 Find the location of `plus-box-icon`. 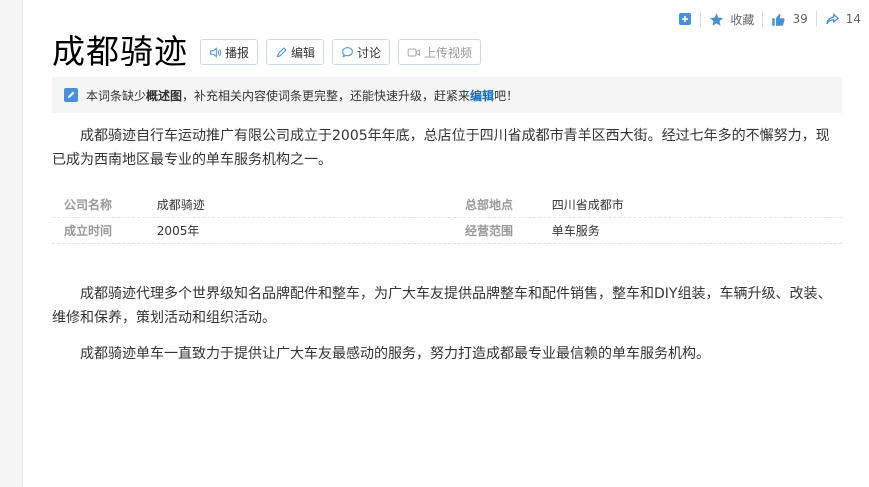

plus-box-icon is located at coordinates (685, 19).